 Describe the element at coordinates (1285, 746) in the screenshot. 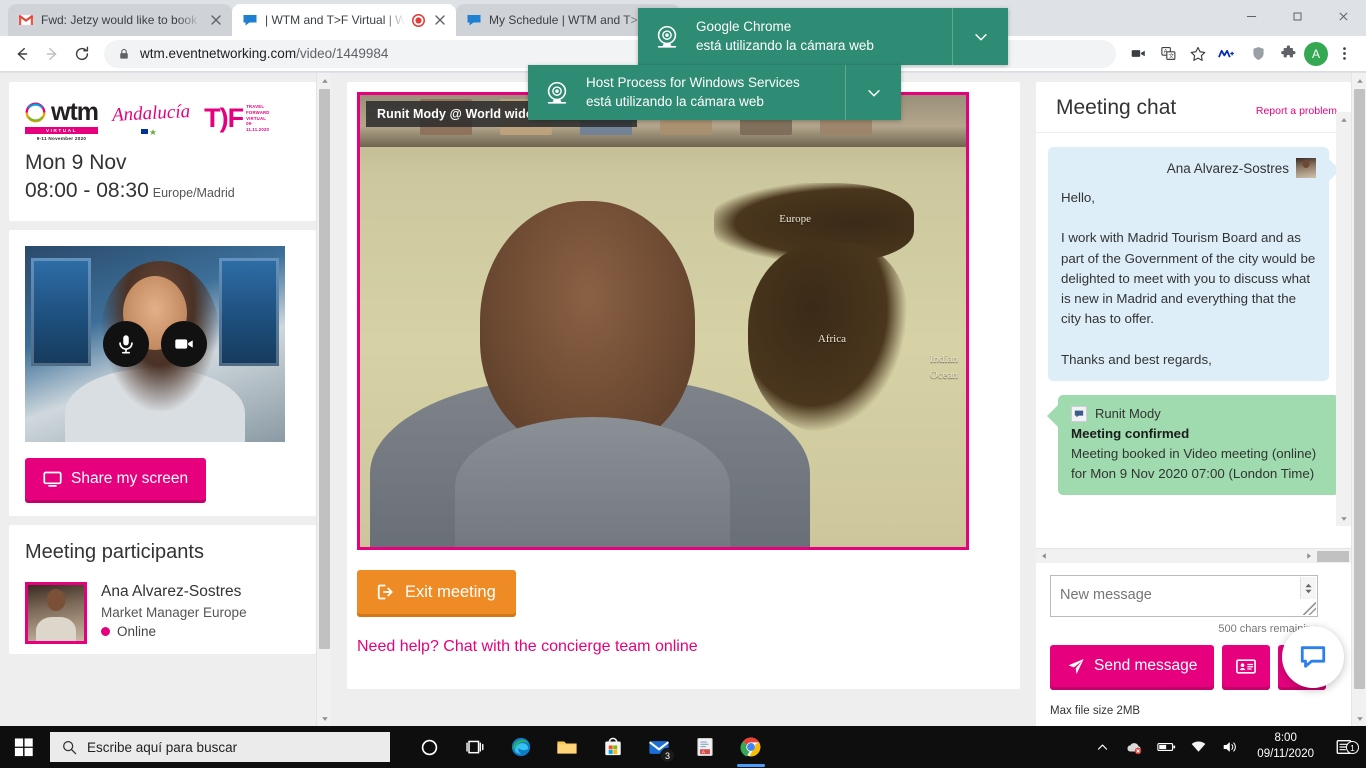

I see `taskbar-clock: 8:00 09/11/2020` at that location.